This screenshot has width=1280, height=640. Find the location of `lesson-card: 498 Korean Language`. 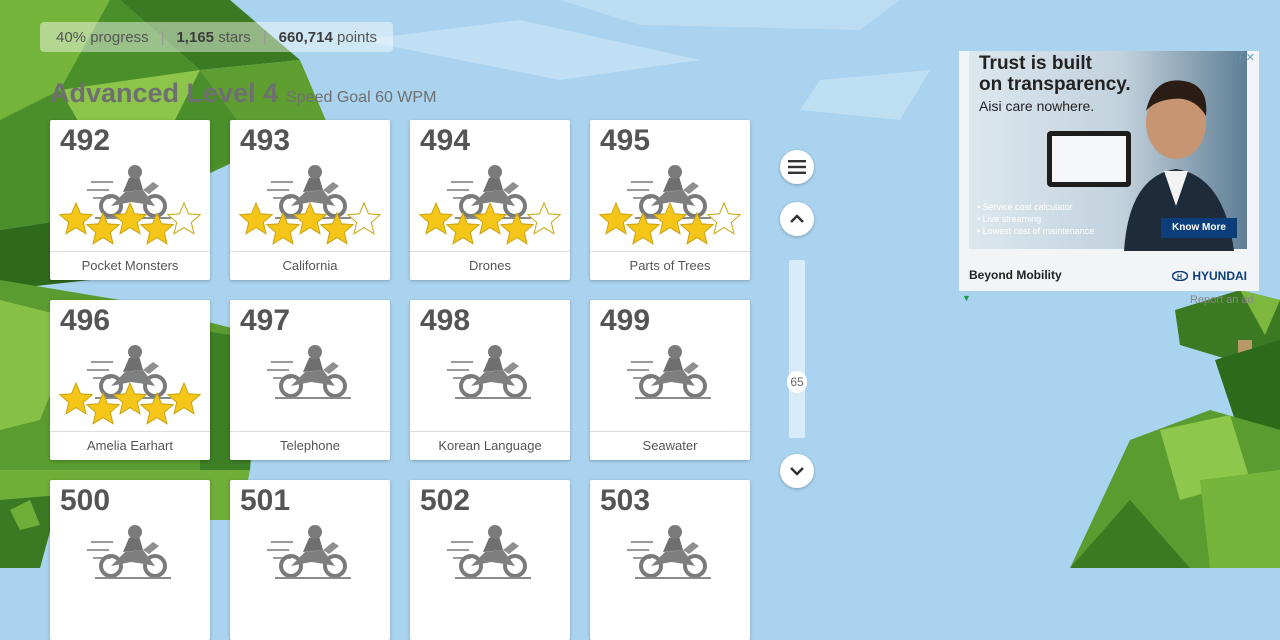

lesson-card: 498 Korean Language is located at coordinates (490, 380).